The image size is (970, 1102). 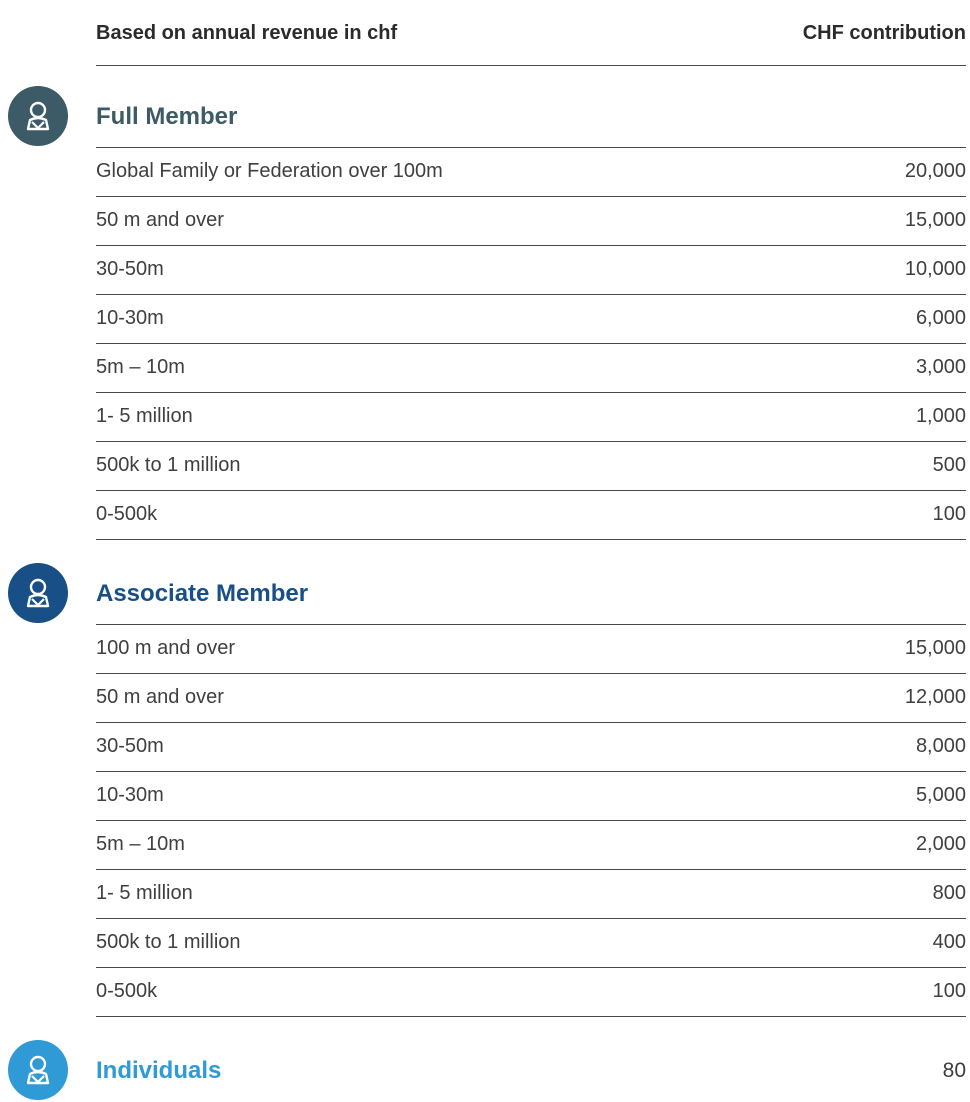 What do you see at coordinates (202, 593) in the screenshot?
I see `section-title: Associate Member` at bounding box center [202, 593].